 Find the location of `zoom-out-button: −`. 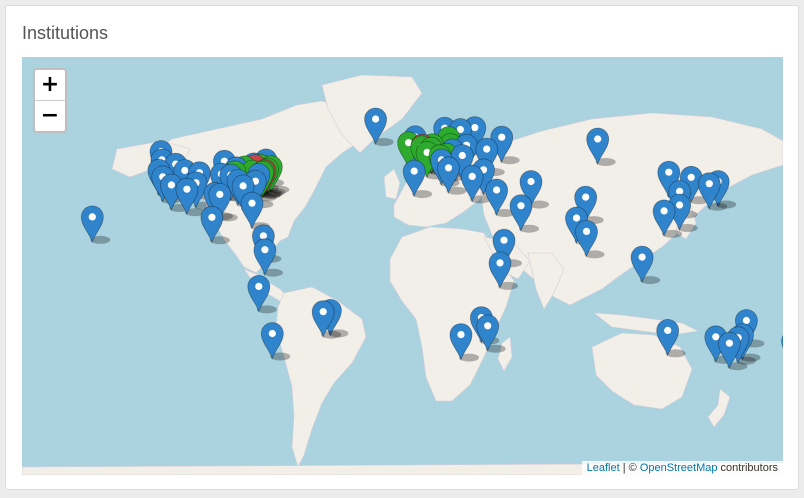

zoom-out-button: − is located at coordinates (50, 116).